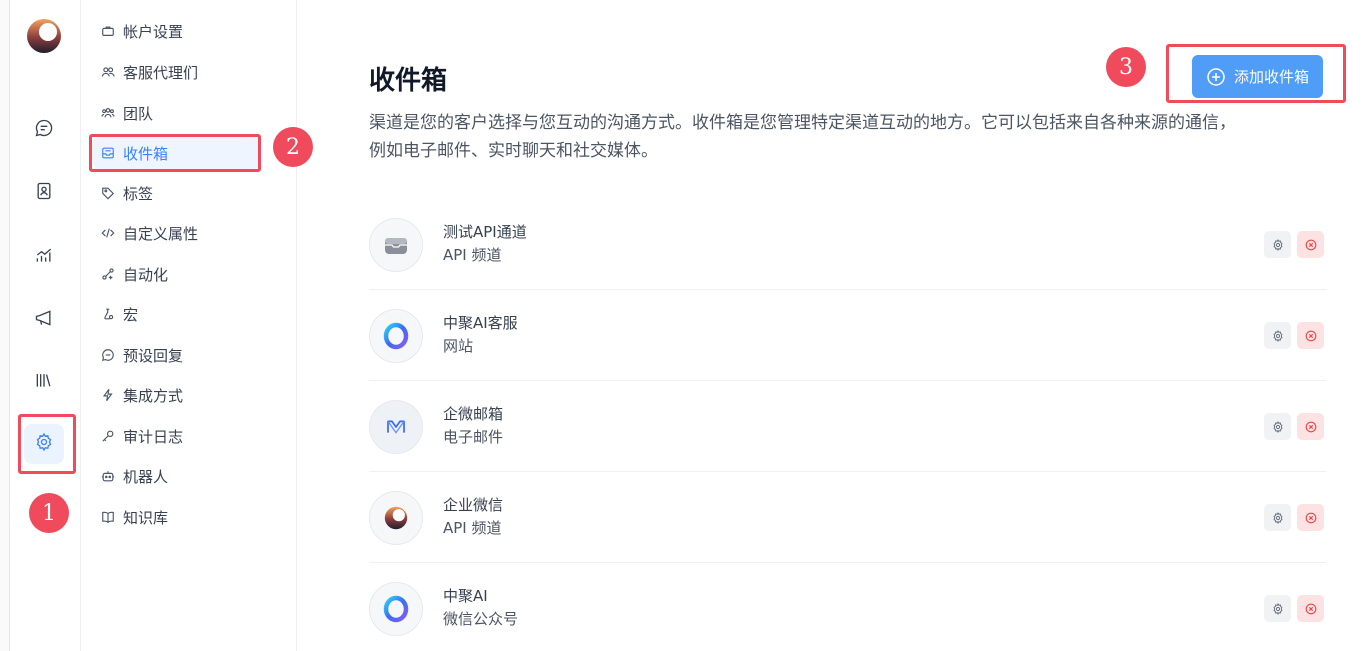 This screenshot has width=1371, height=651. I want to click on rail-campaigns-button, so click(44, 320).